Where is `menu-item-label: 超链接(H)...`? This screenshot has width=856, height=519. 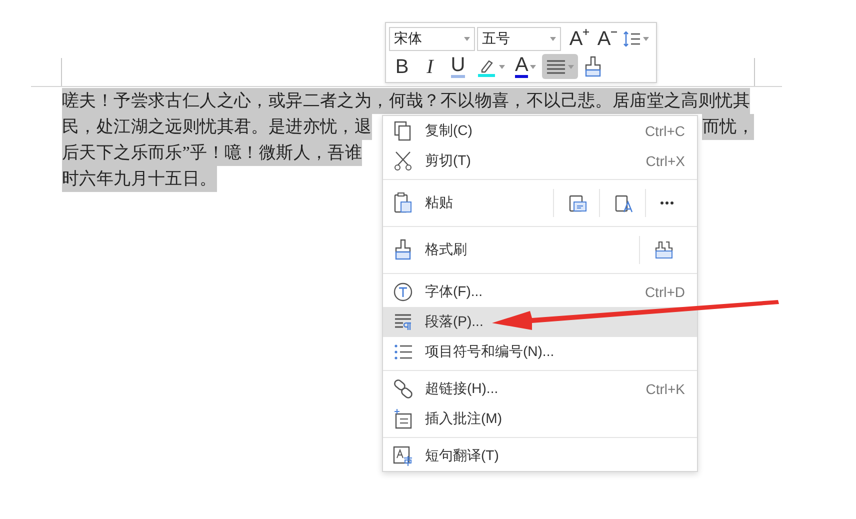 menu-item-label: 超链接(H)... is located at coordinates (462, 389).